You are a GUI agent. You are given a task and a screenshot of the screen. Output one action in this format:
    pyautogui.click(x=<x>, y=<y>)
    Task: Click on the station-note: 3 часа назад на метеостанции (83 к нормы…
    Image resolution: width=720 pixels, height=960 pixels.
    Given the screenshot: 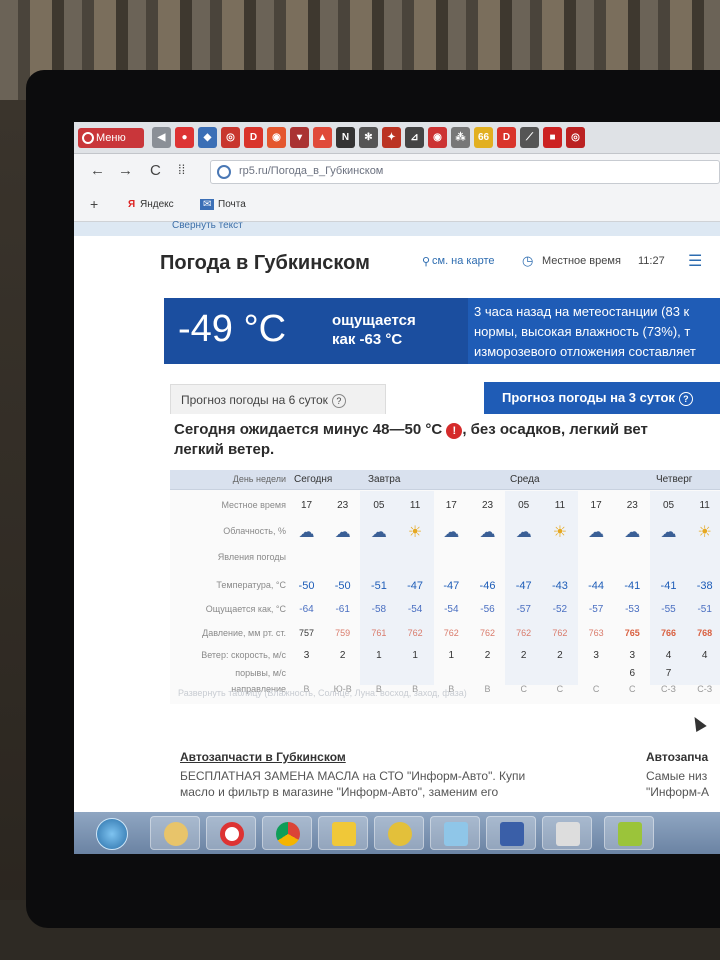 What is the action you would take?
    pyautogui.click(x=594, y=331)
    